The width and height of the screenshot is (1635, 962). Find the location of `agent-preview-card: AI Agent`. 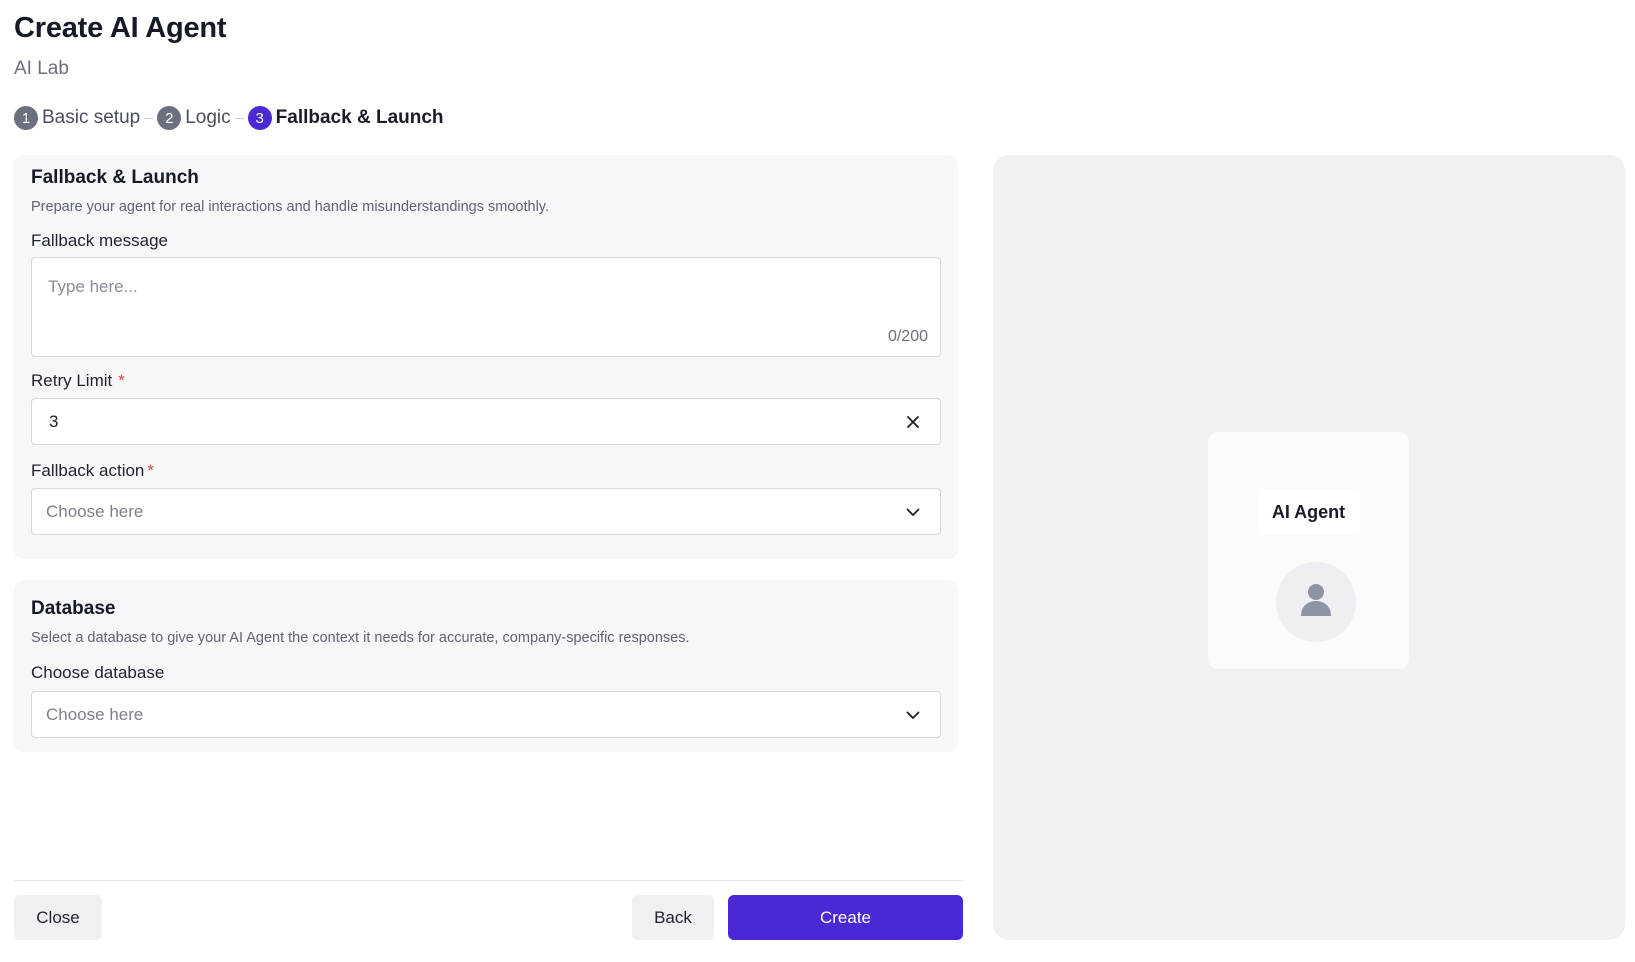

agent-preview-card: AI Agent is located at coordinates (1308, 550).